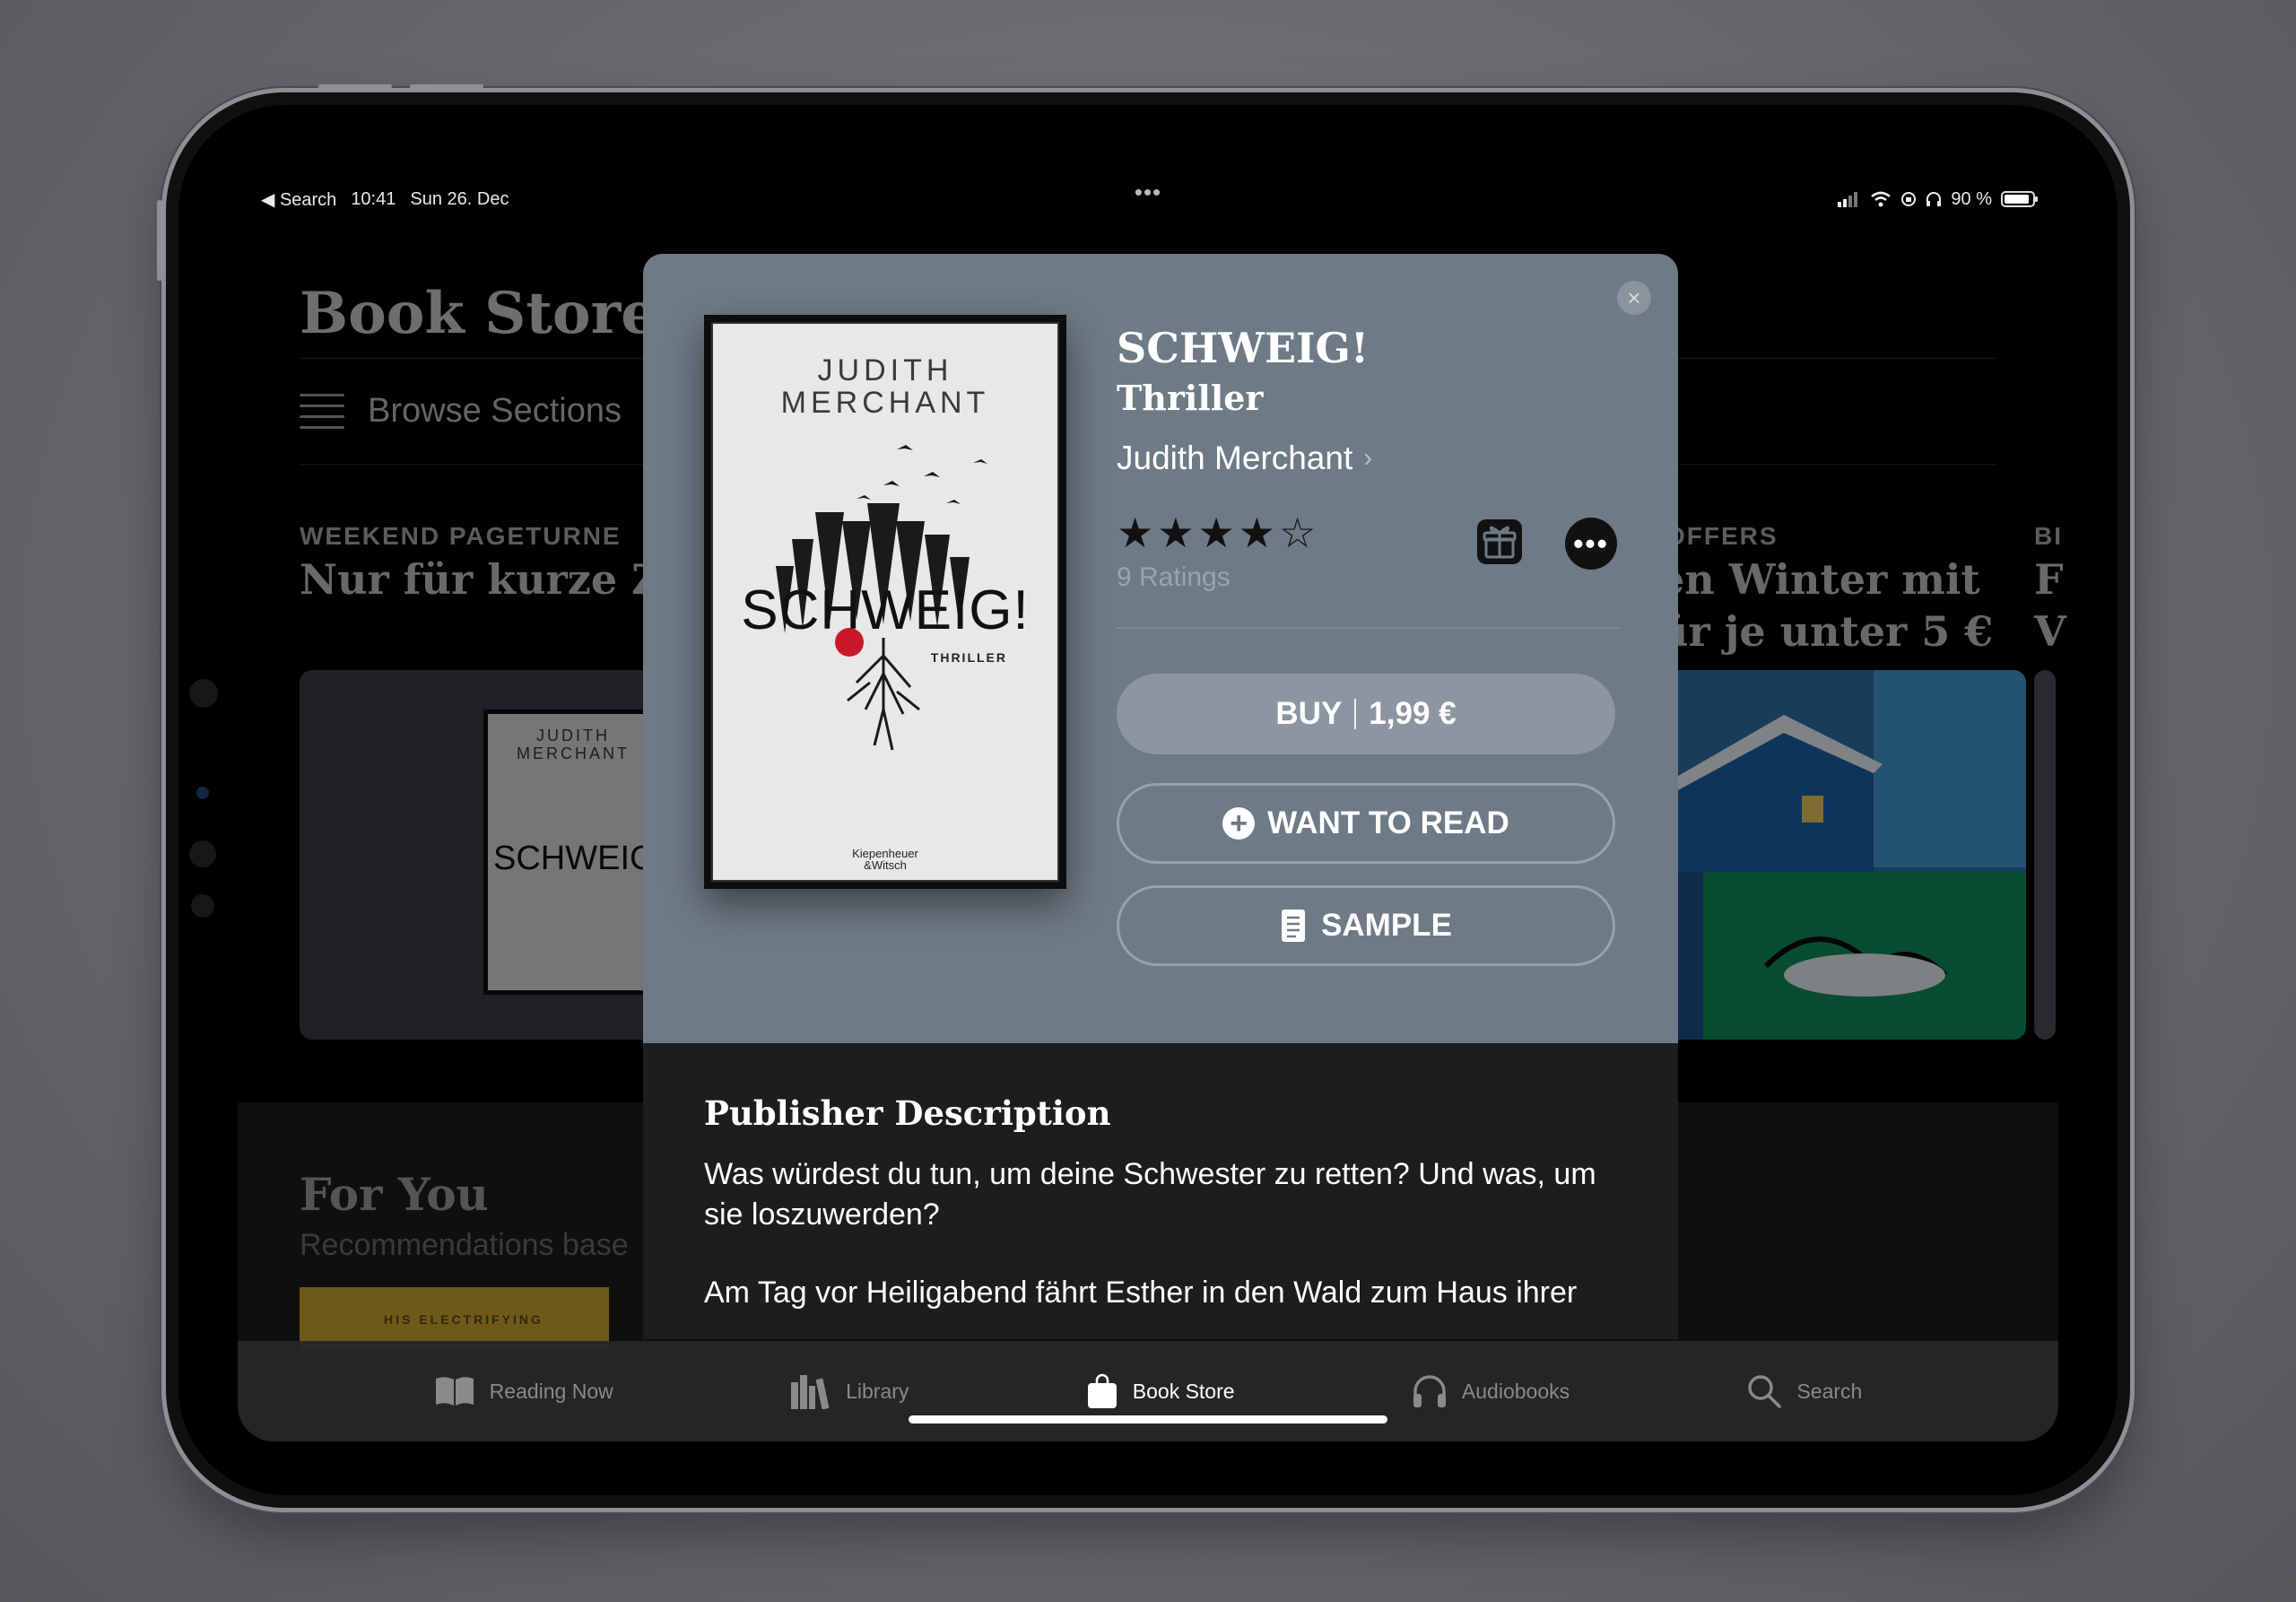  I want to click on ratings-count: 9 Ratings, so click(1174, 577).